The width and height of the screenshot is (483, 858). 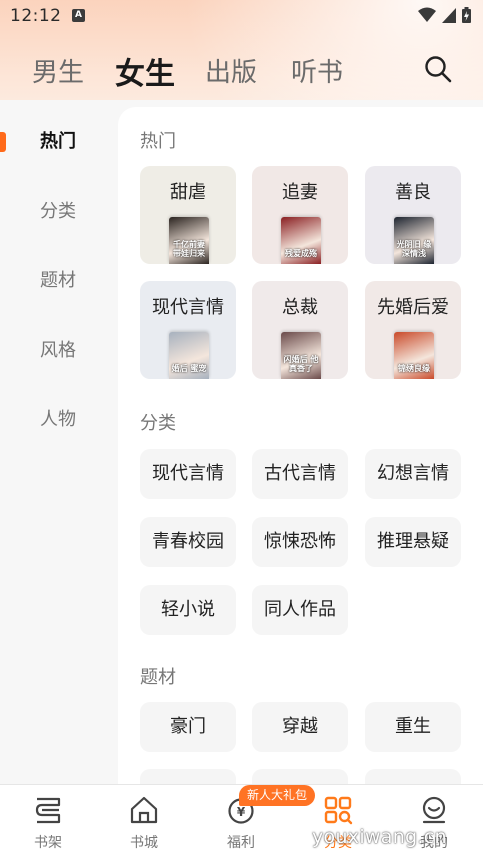 I want to click on hot-tag-card: 总裁闪婚后 他真香了, so click(x=300, y=330).